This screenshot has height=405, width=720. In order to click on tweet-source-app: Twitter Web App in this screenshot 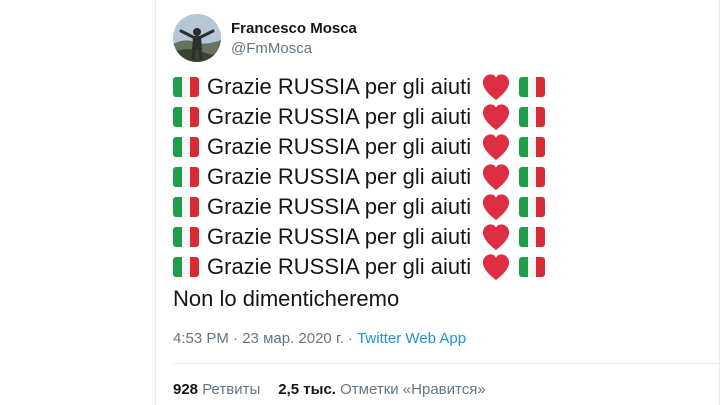, I will do `click(411, 338)`.